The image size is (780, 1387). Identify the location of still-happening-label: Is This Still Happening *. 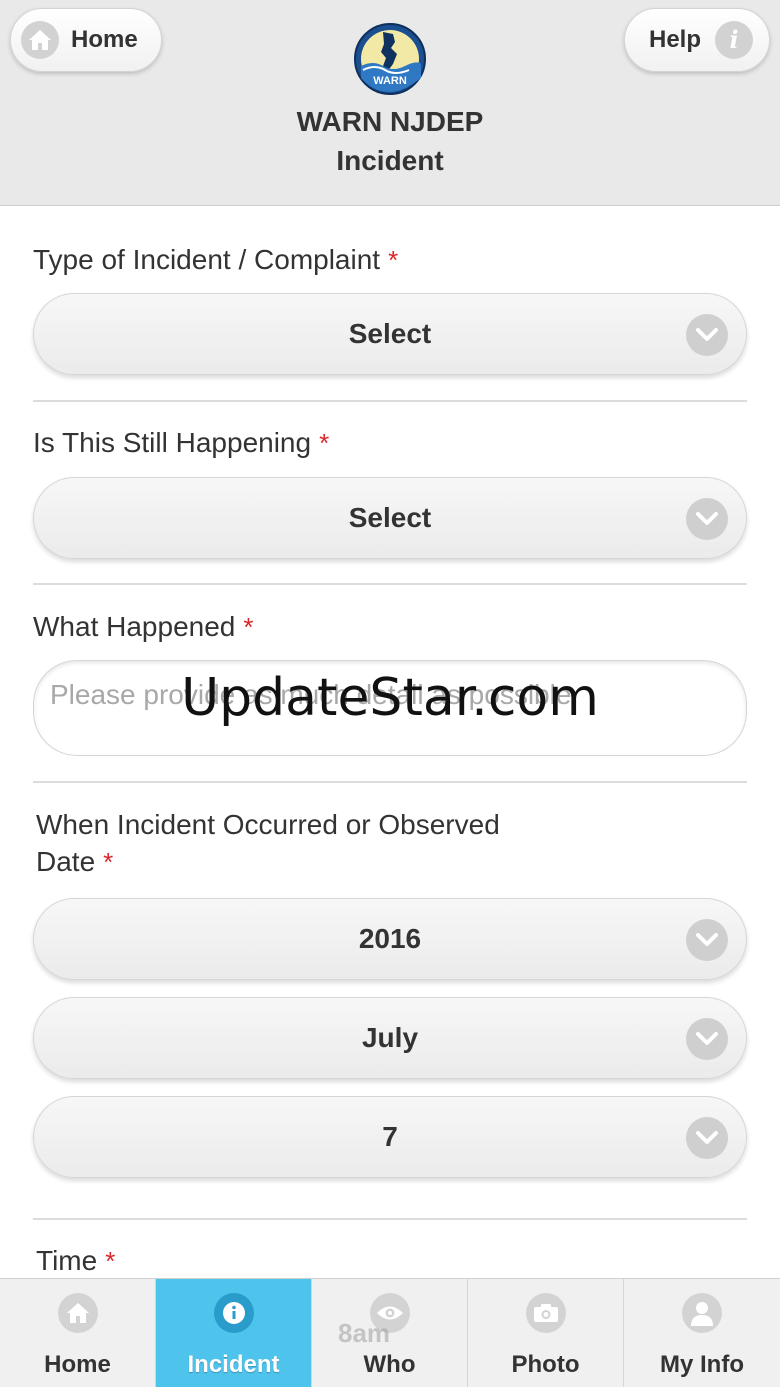
(181, 442).